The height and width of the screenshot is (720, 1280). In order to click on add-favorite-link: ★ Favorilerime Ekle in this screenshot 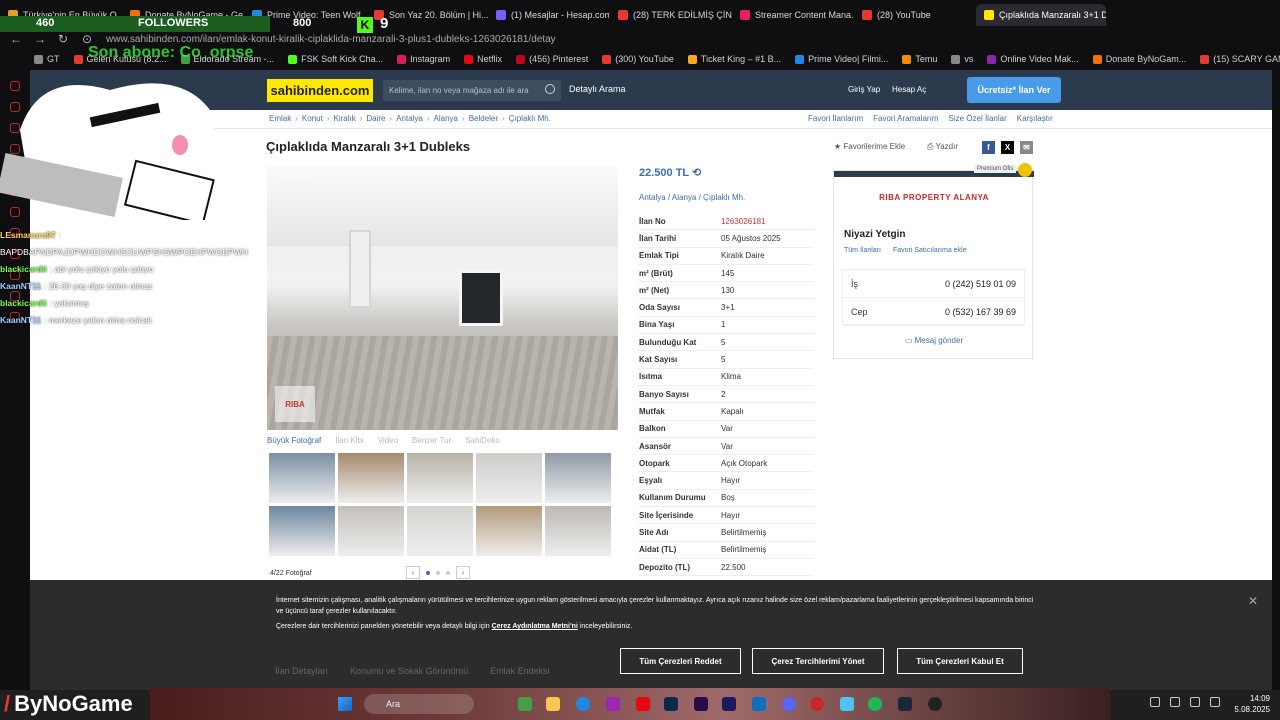, I will do `click(869, 146)`.